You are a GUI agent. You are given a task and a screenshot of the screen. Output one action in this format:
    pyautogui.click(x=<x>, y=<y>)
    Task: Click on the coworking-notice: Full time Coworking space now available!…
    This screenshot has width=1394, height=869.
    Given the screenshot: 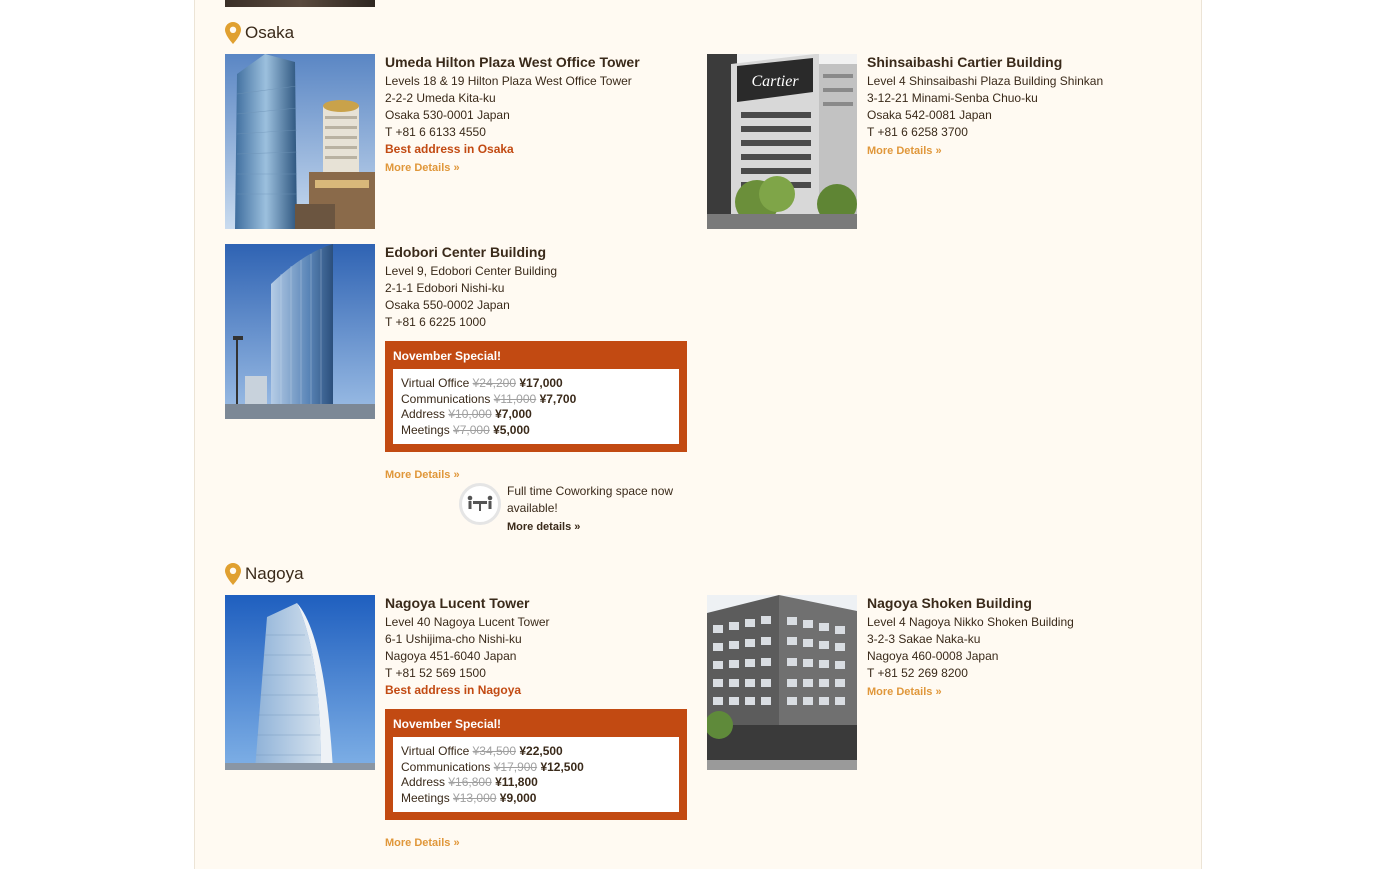 What is the action you would take?
    pyautogui.click(x=573, y=509)
    